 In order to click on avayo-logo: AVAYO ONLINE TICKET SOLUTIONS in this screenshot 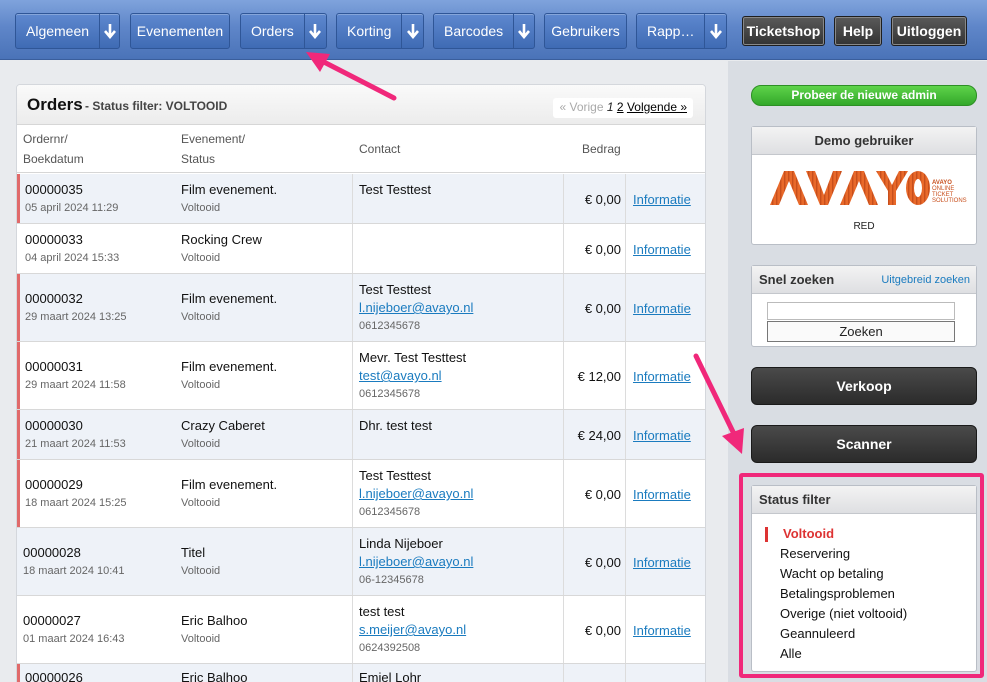, I will do `click(867, 188)`.